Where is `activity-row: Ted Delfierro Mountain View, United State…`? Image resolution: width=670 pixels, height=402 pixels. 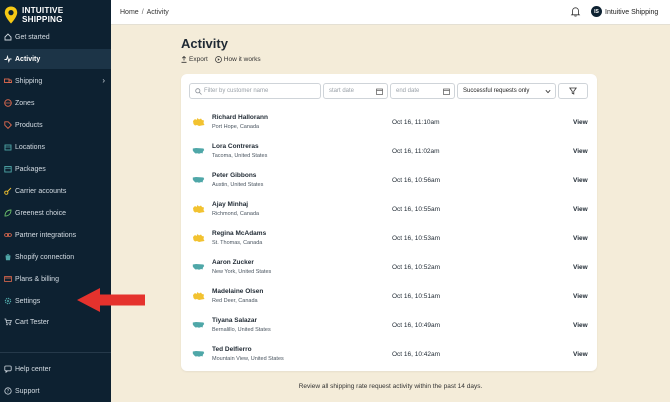
activity-row: Ted Delfierro Mountain View, United State… is located at coordinates (389, 354).